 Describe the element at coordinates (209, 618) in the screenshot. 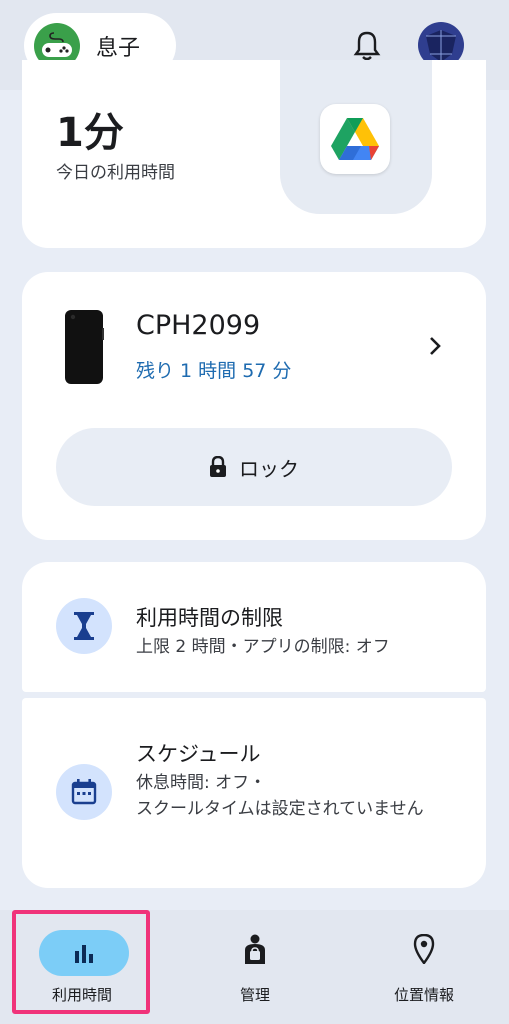

I see `limits-title: 利用時間の制限` at that location.